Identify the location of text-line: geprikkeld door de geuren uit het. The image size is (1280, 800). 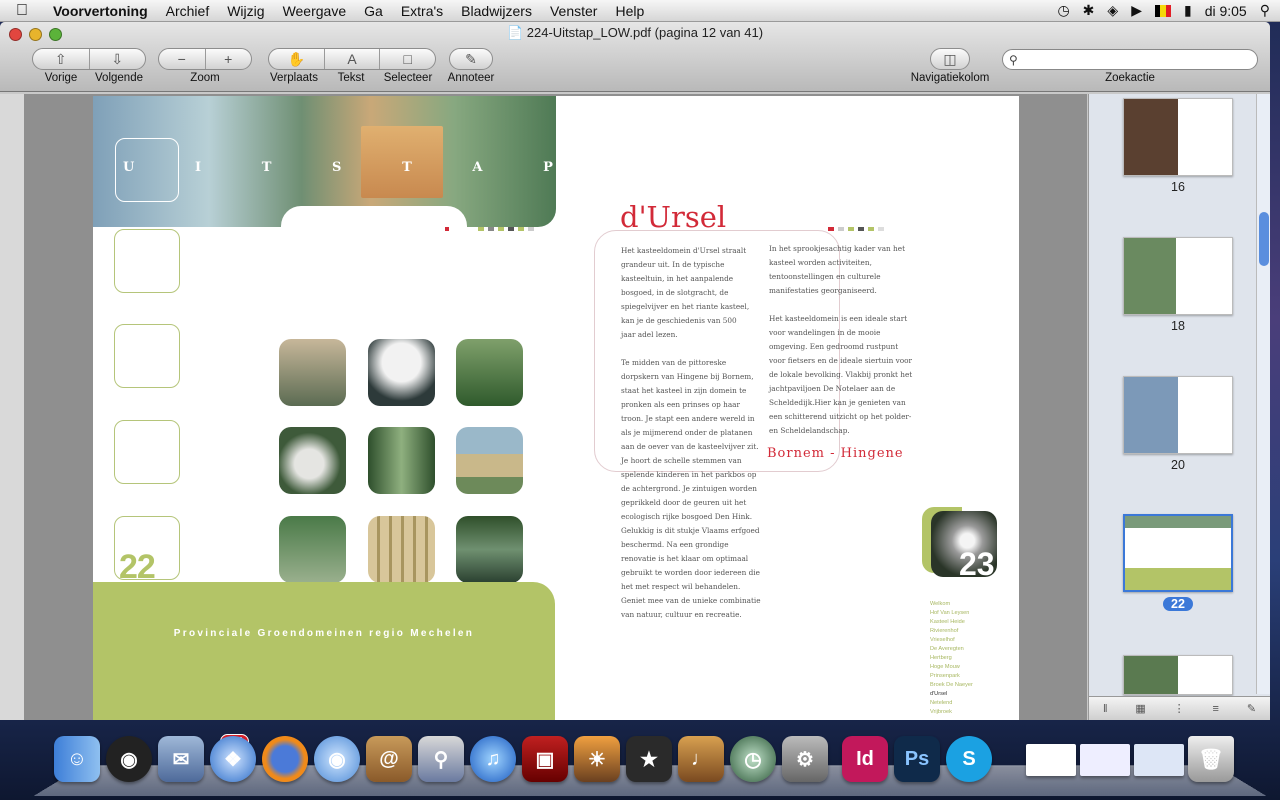
(684, 502).